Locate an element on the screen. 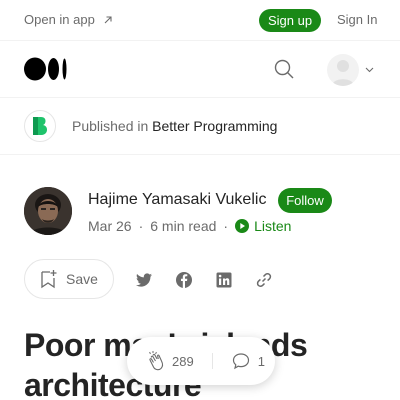 This screenshot has width=400, height=400. author-avatar is located at coordinates (48, 211).